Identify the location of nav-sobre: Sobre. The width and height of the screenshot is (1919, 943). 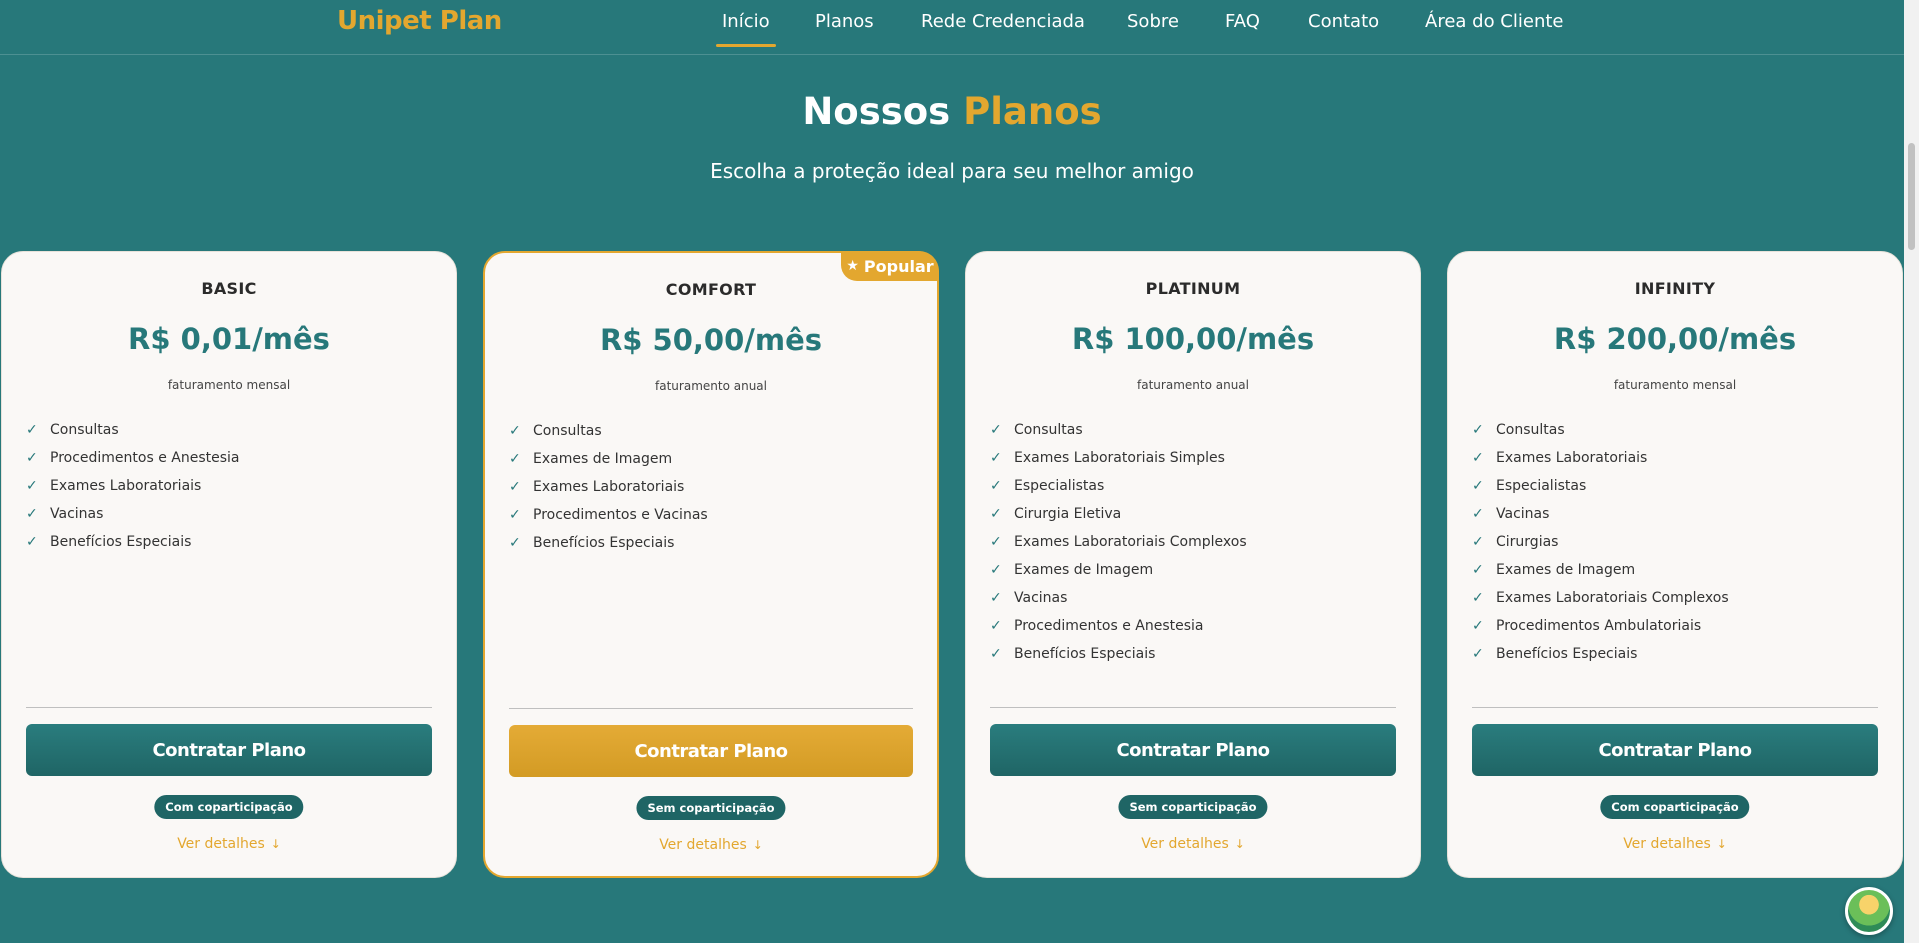
(1153, 21).